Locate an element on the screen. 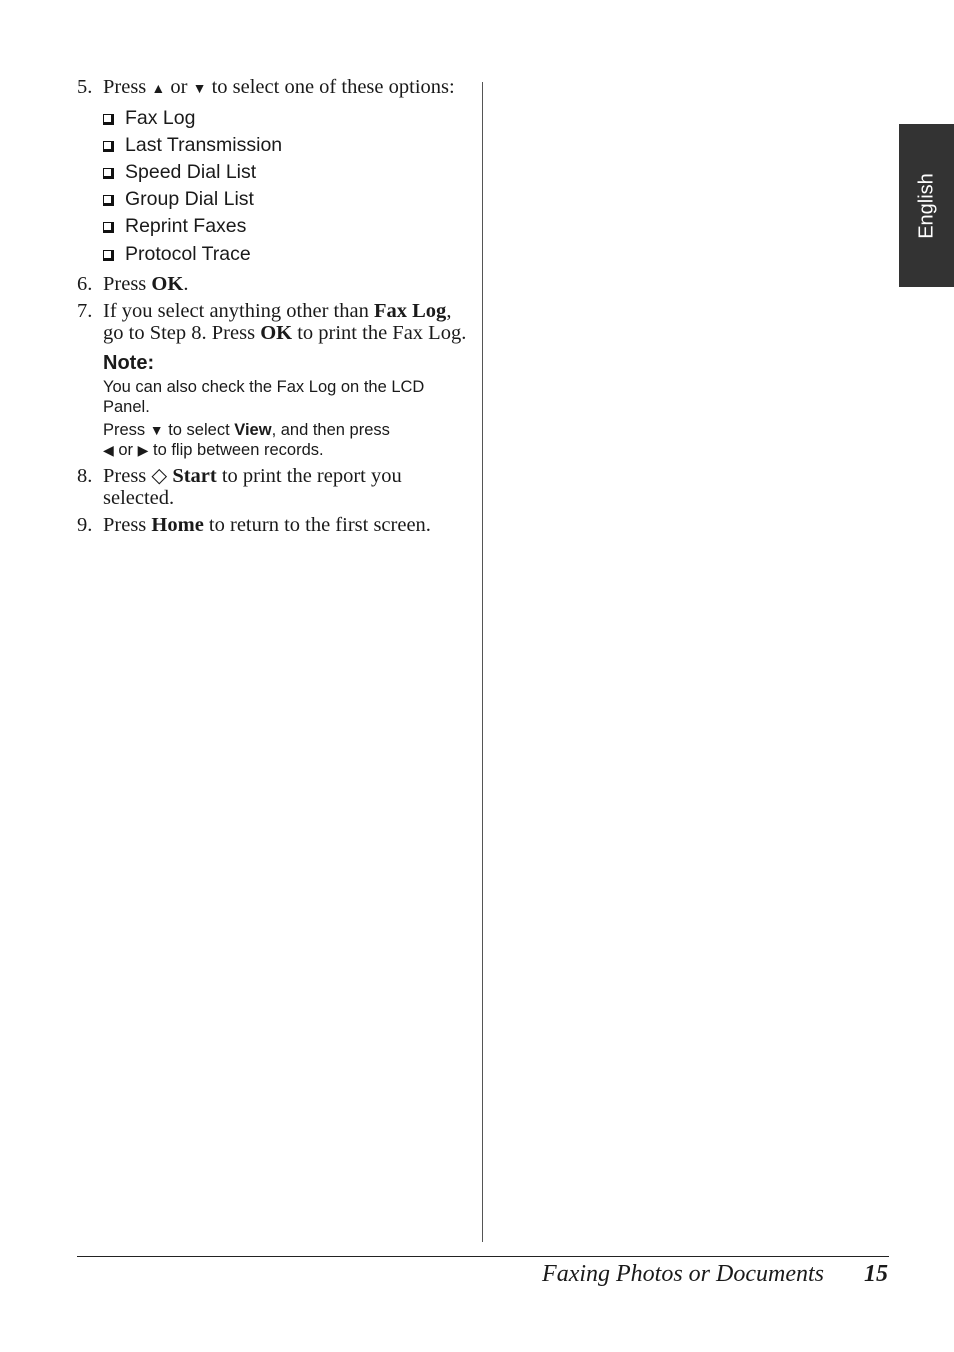 This screenshot has height=1352, width=954. column-divider is located at coordinates (482, 662).